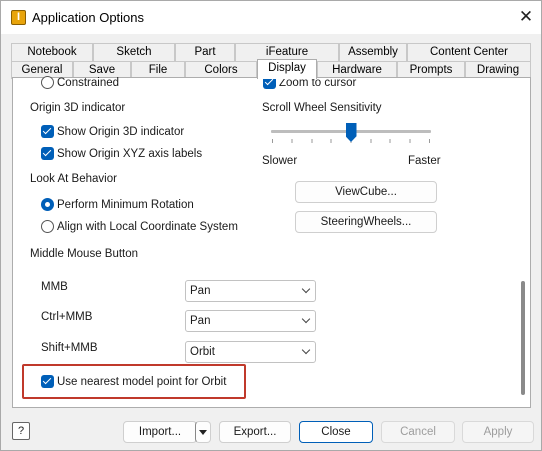 The width and height of the screenshot is (542, 451). Describe the element at coordinates (280, 161) in the screenshot. I see `slider-slower-label: Slower` at that location.